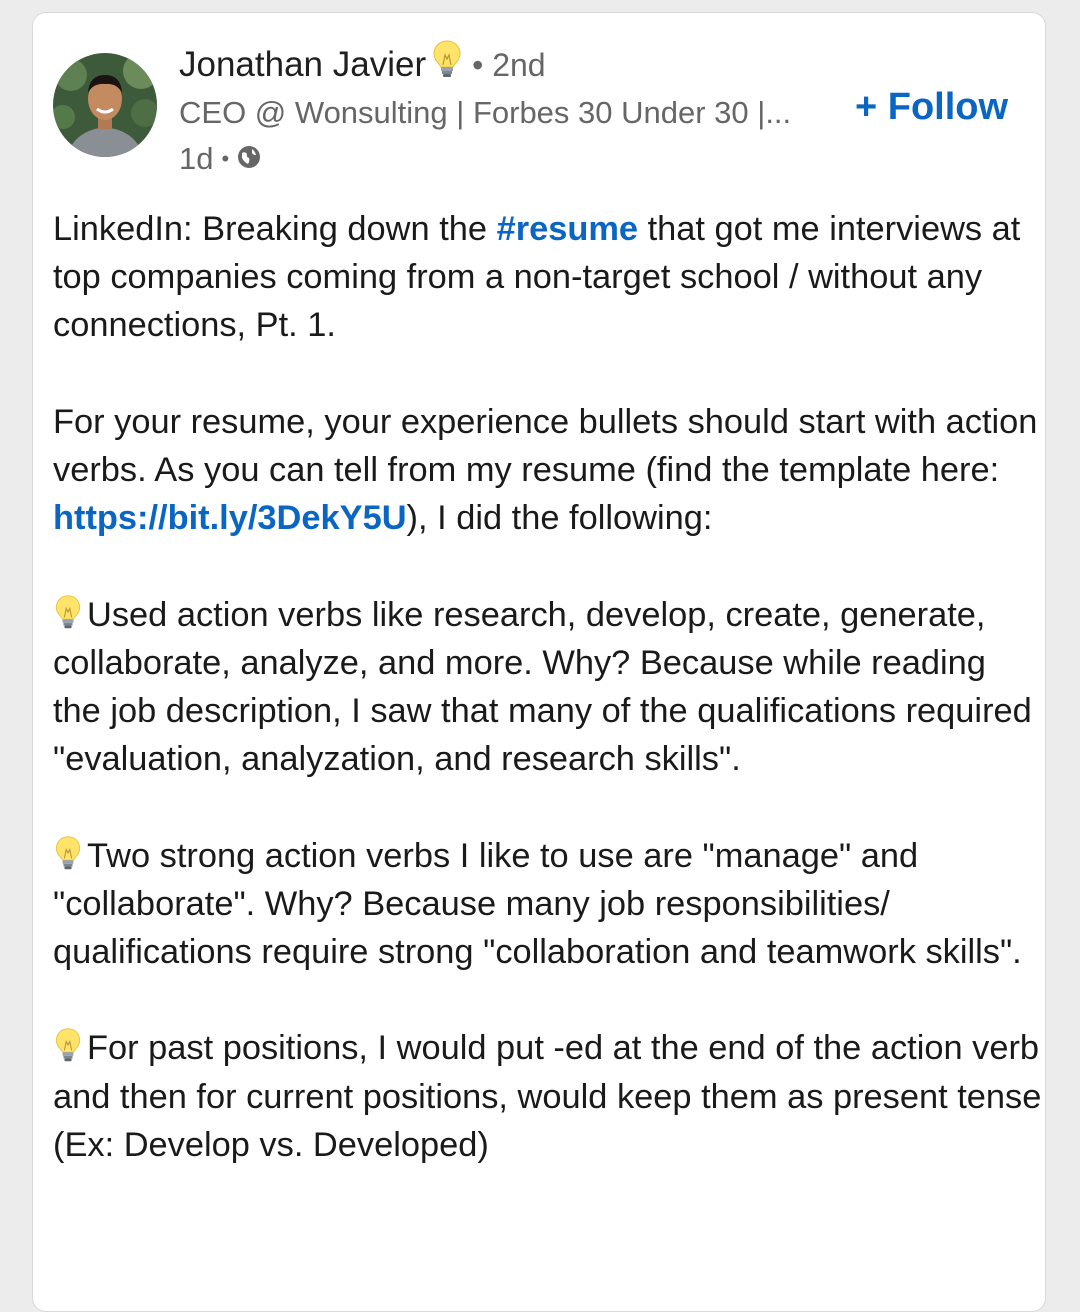 The image size is (1080, 1312). I want to click on post-text: ), I did the following:, so click(559, 518).